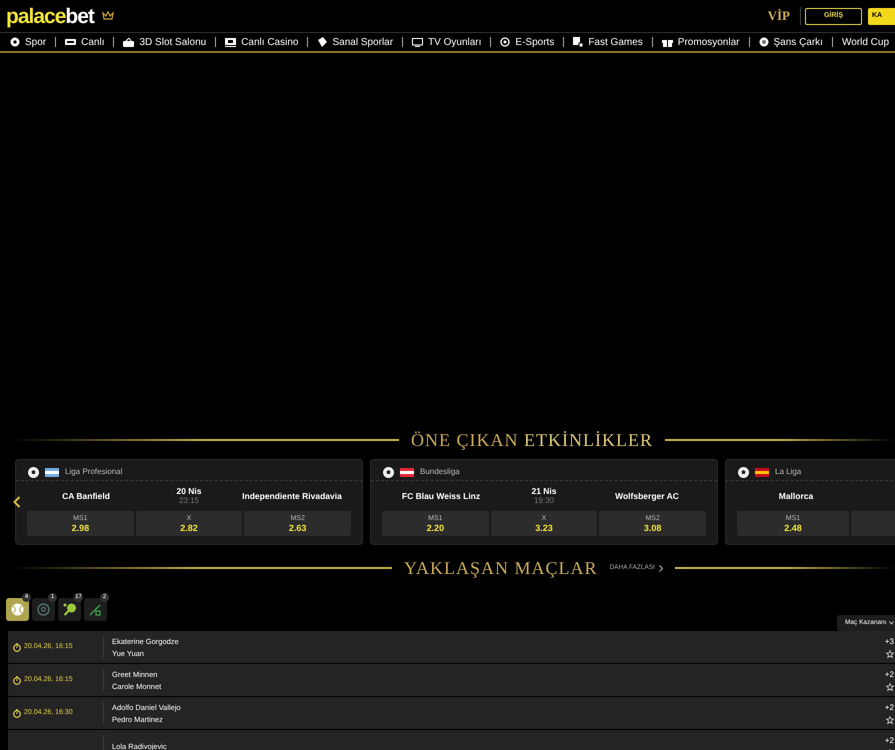  Describe the element at coordinates (608, 42) in the screenshot. I see `nav-link: Fast Games` at that location.